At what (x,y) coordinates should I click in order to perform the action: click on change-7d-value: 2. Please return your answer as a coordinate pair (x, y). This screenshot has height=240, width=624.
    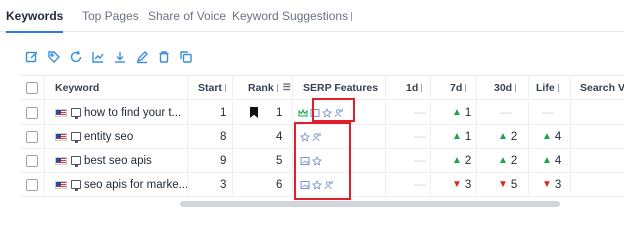
    Looking at the image, I should click on (468, 160).